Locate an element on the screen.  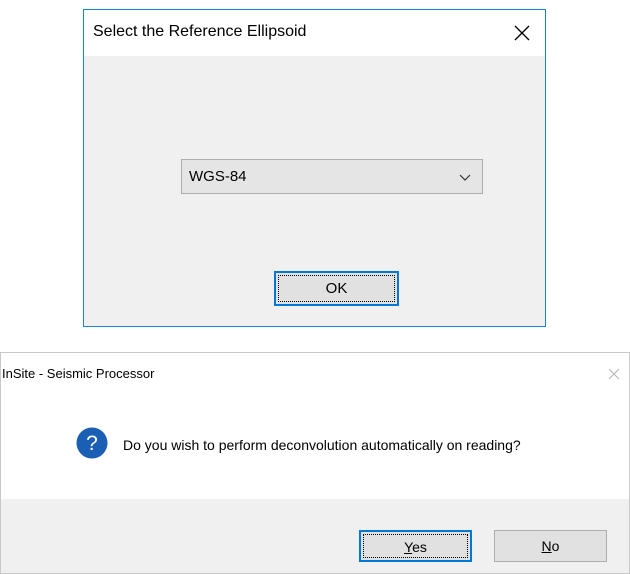
yes-button-label: Yes is located at coordinates (415, 547).